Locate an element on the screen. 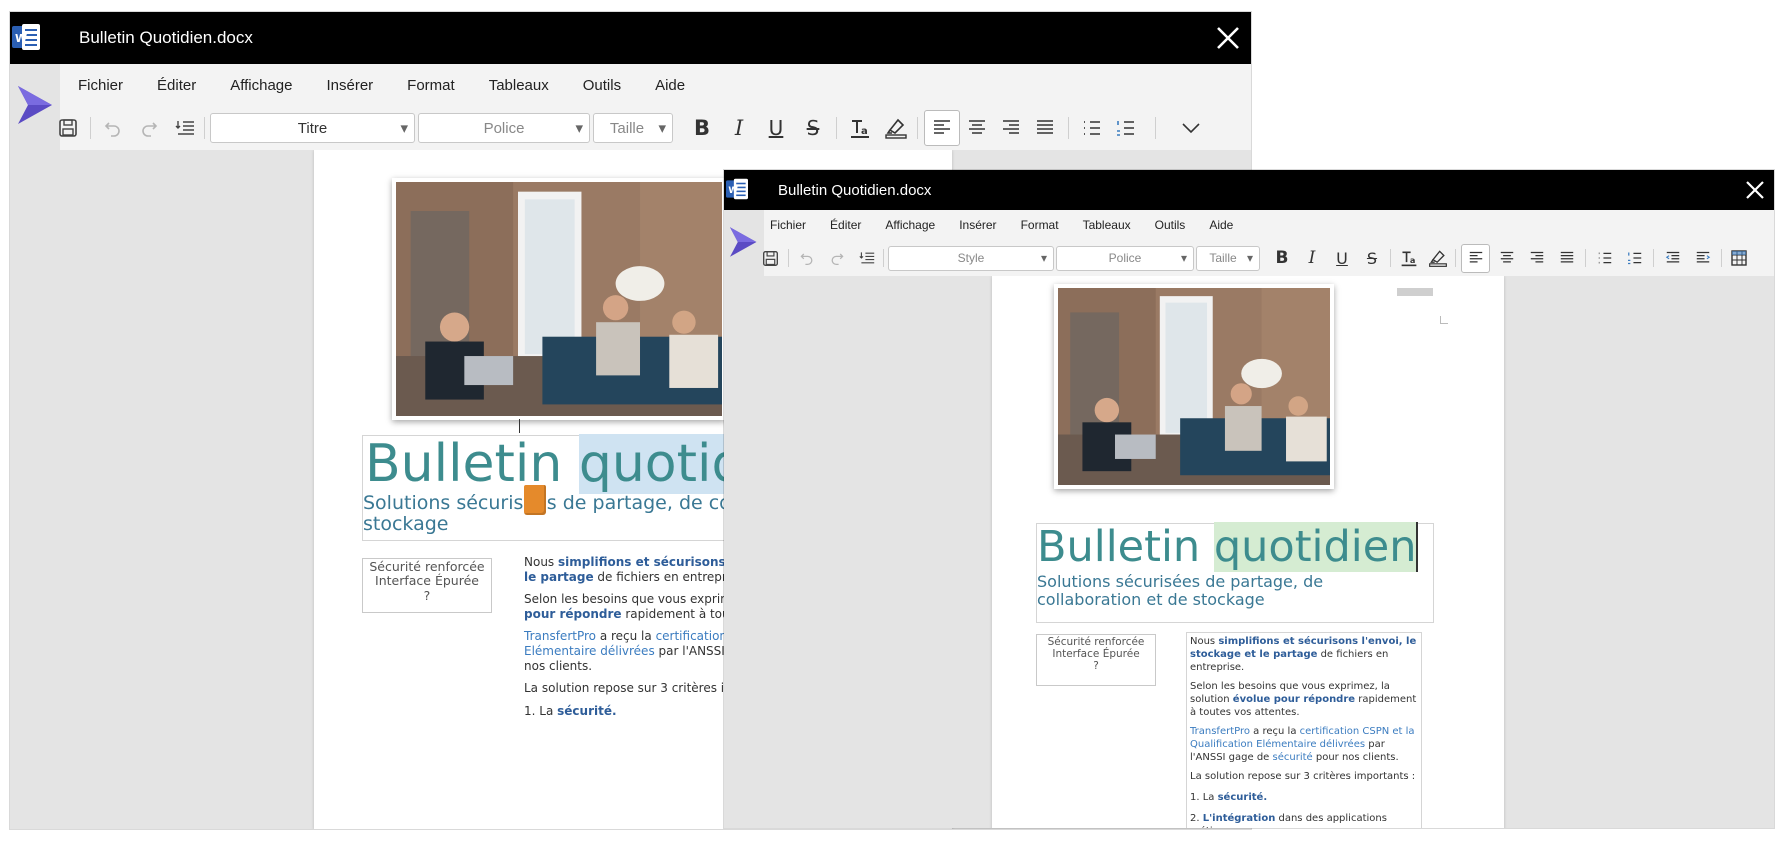 This screenshot has height=856, width=1784. more-options-button is located at coordinates (1191, 128).